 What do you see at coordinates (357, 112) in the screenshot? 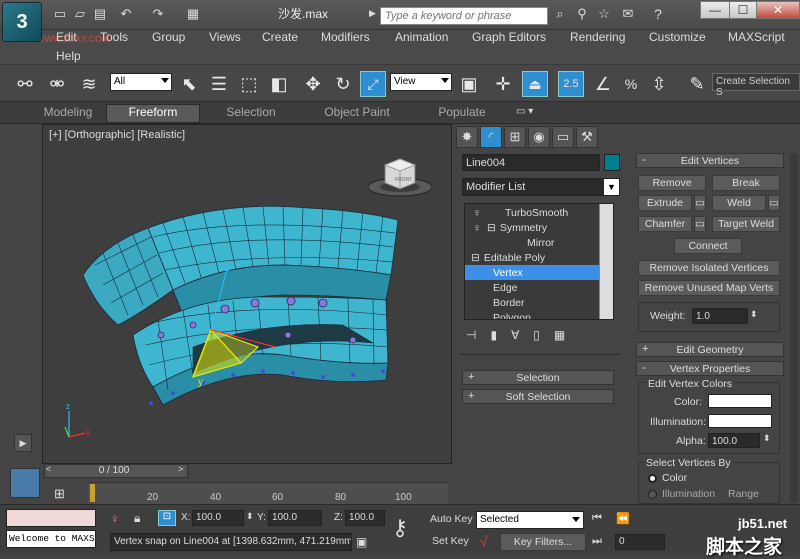
I see `tab-object-paint: Object Paint` at bounding box center [357, 112].